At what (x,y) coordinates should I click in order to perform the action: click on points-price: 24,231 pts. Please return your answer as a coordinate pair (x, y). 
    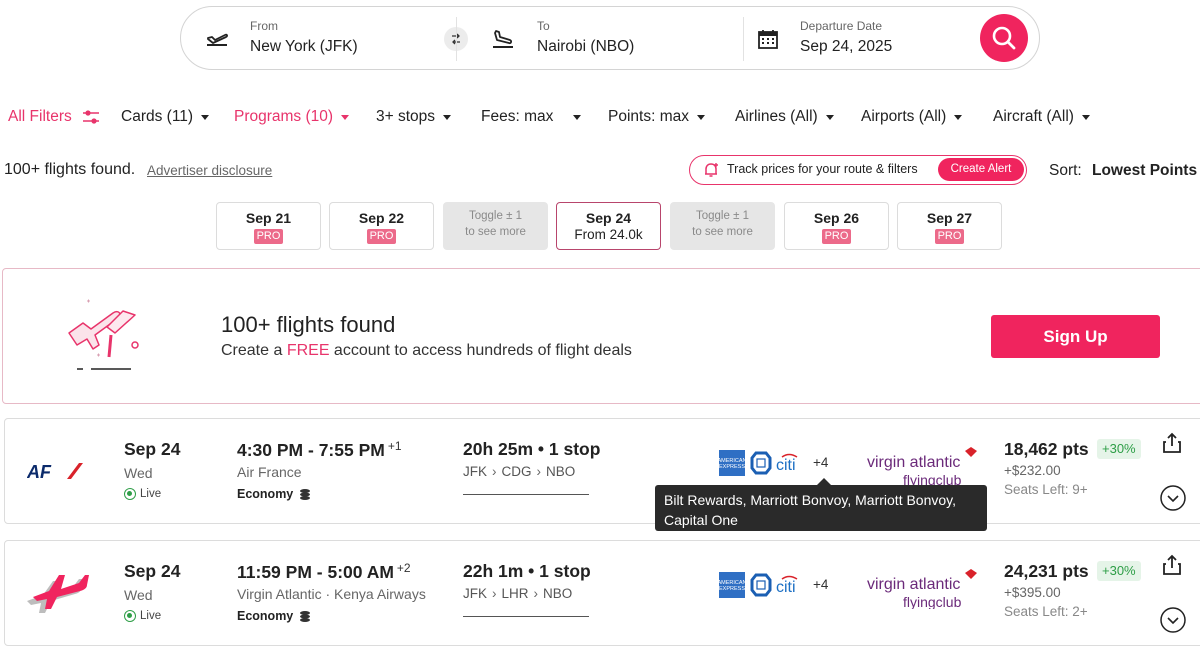
    Looking at the image, I should click on (1046, 571).